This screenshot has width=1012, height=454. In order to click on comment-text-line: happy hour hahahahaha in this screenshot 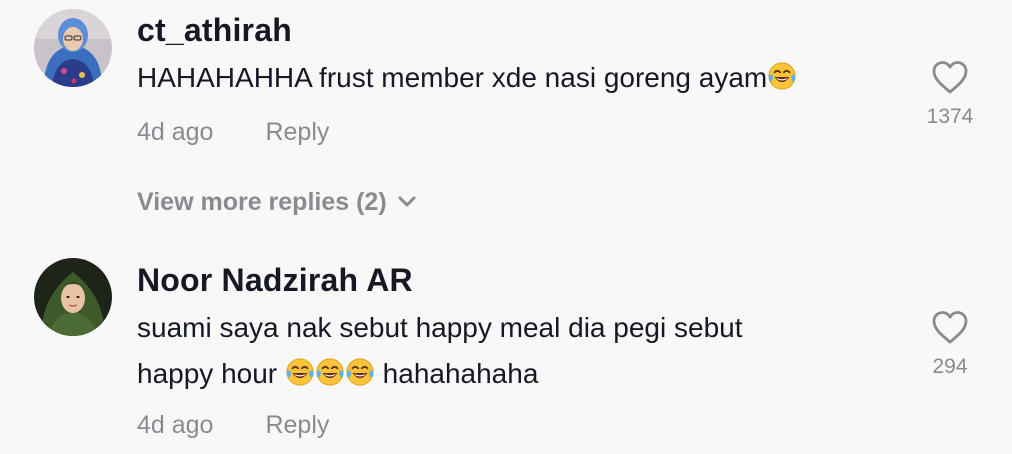, I will do `click(517, 374)`.